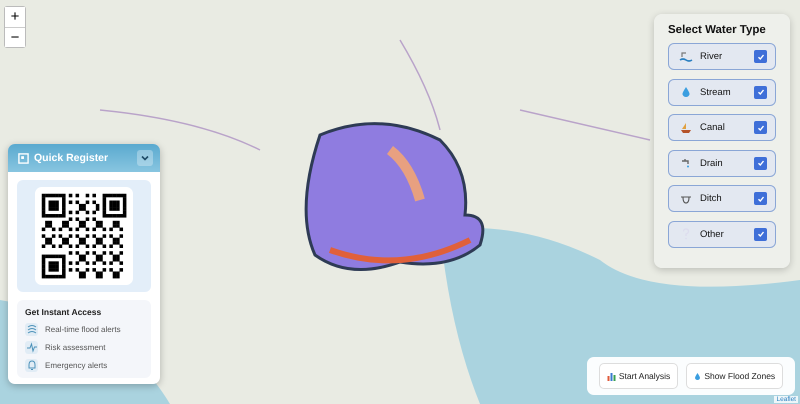  Describe the element at coordinates (638, 376) in the screenshot. I see `action-button: Start Analysis` at that location.